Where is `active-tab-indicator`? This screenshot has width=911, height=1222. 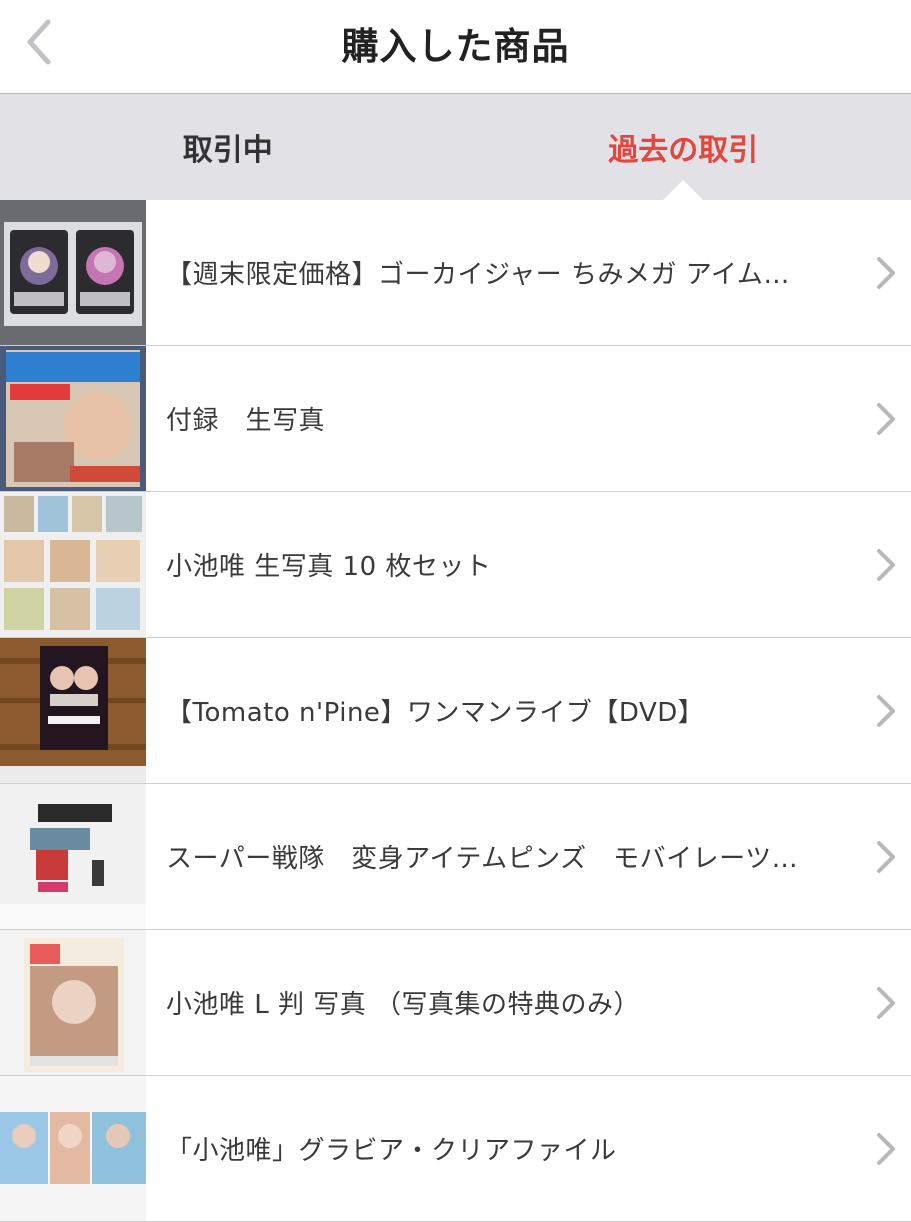
active-tab-indicator is located at coordinates (683, 190).